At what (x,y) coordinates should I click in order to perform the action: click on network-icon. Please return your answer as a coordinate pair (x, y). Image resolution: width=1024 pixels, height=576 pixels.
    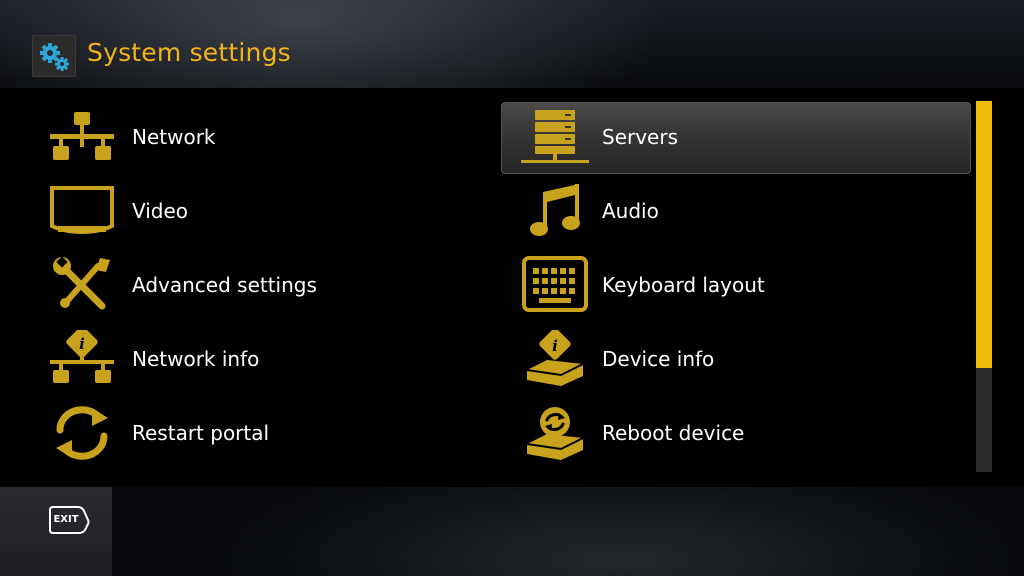
    Looking at the image, I should click on (82, 137).